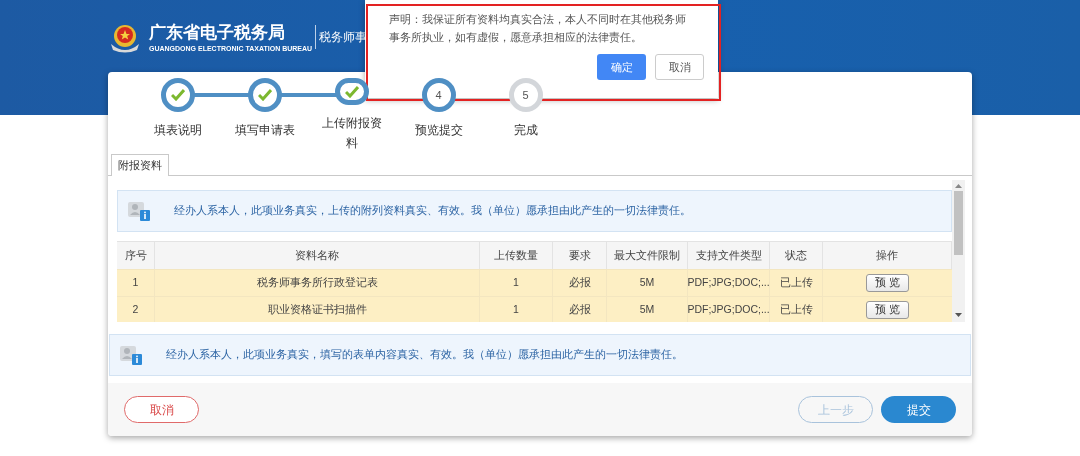  What do you see at coordinates (432, 211) in the screenshot?
I see `notice-text: 经办人系本人，此项业务真实，上传的附列资料真实、有效。我（单位）愿承担由此产生的一切法律责任。` at bounding box center [432, 211].